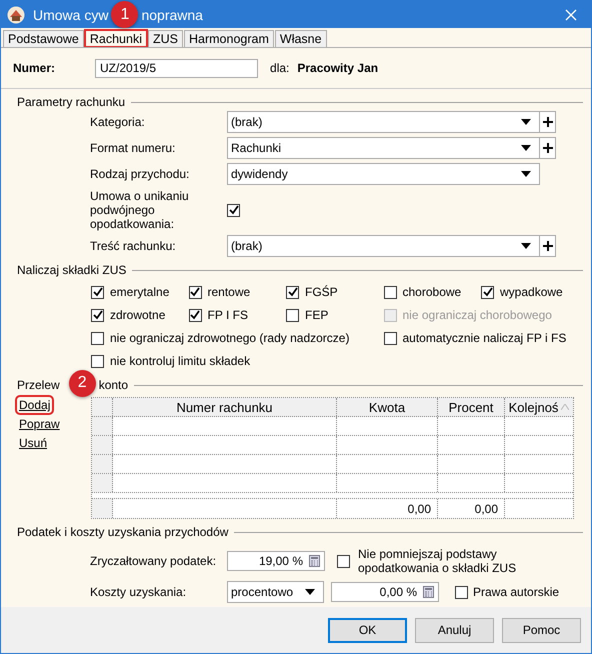  I want to click on checkbox-label: nie ograniczaj chorobowego, so click(477, 315).